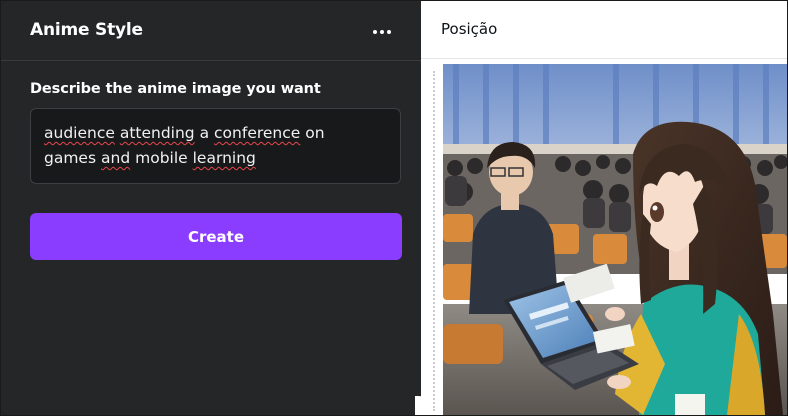 This screenshot has width=788, height=416. What do you see at coordinates (116, 158) in the screenshot?
I see `prompt-word: and` at bounding box center [116, 158].